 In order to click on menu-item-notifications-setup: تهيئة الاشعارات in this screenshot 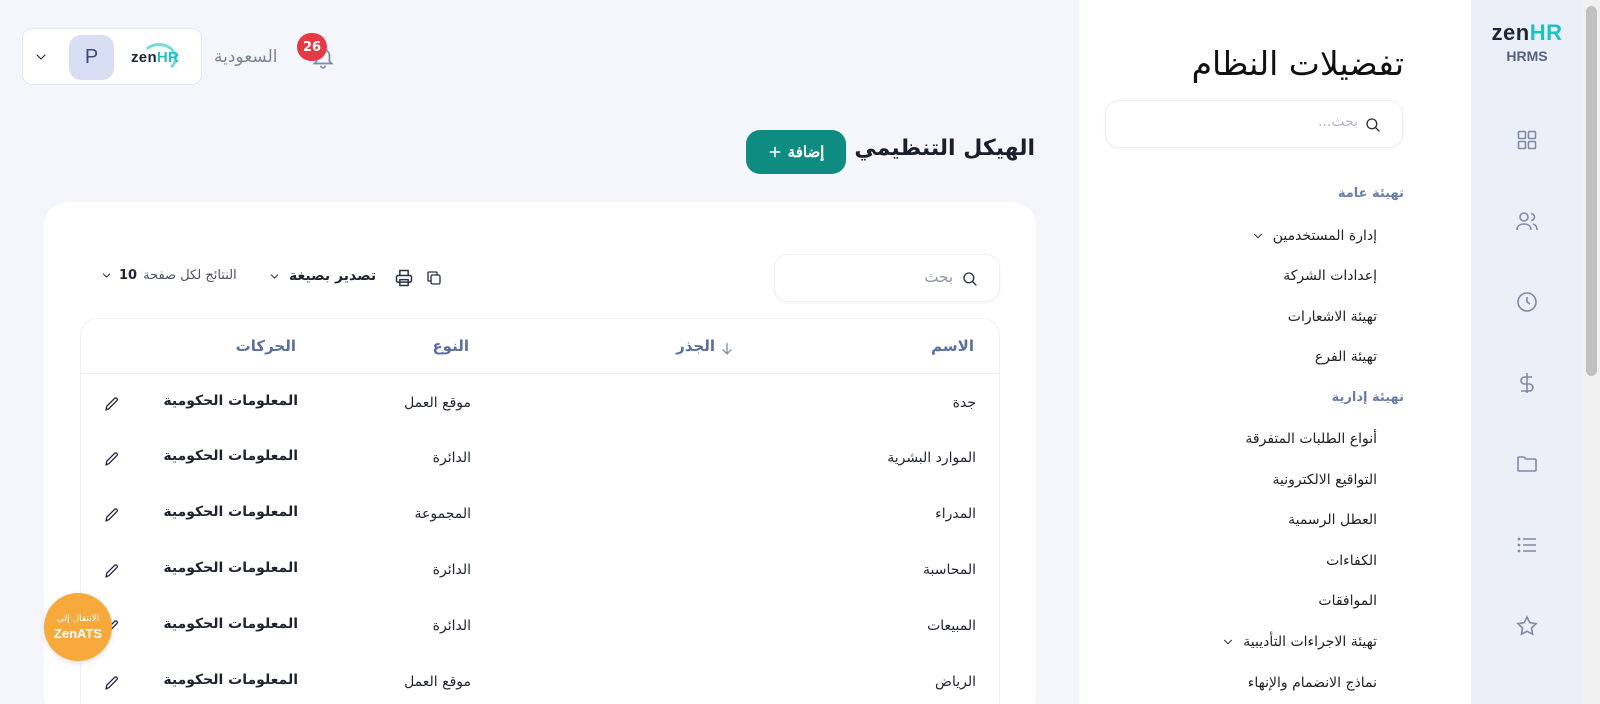, I will do `click(1332, 317)`.